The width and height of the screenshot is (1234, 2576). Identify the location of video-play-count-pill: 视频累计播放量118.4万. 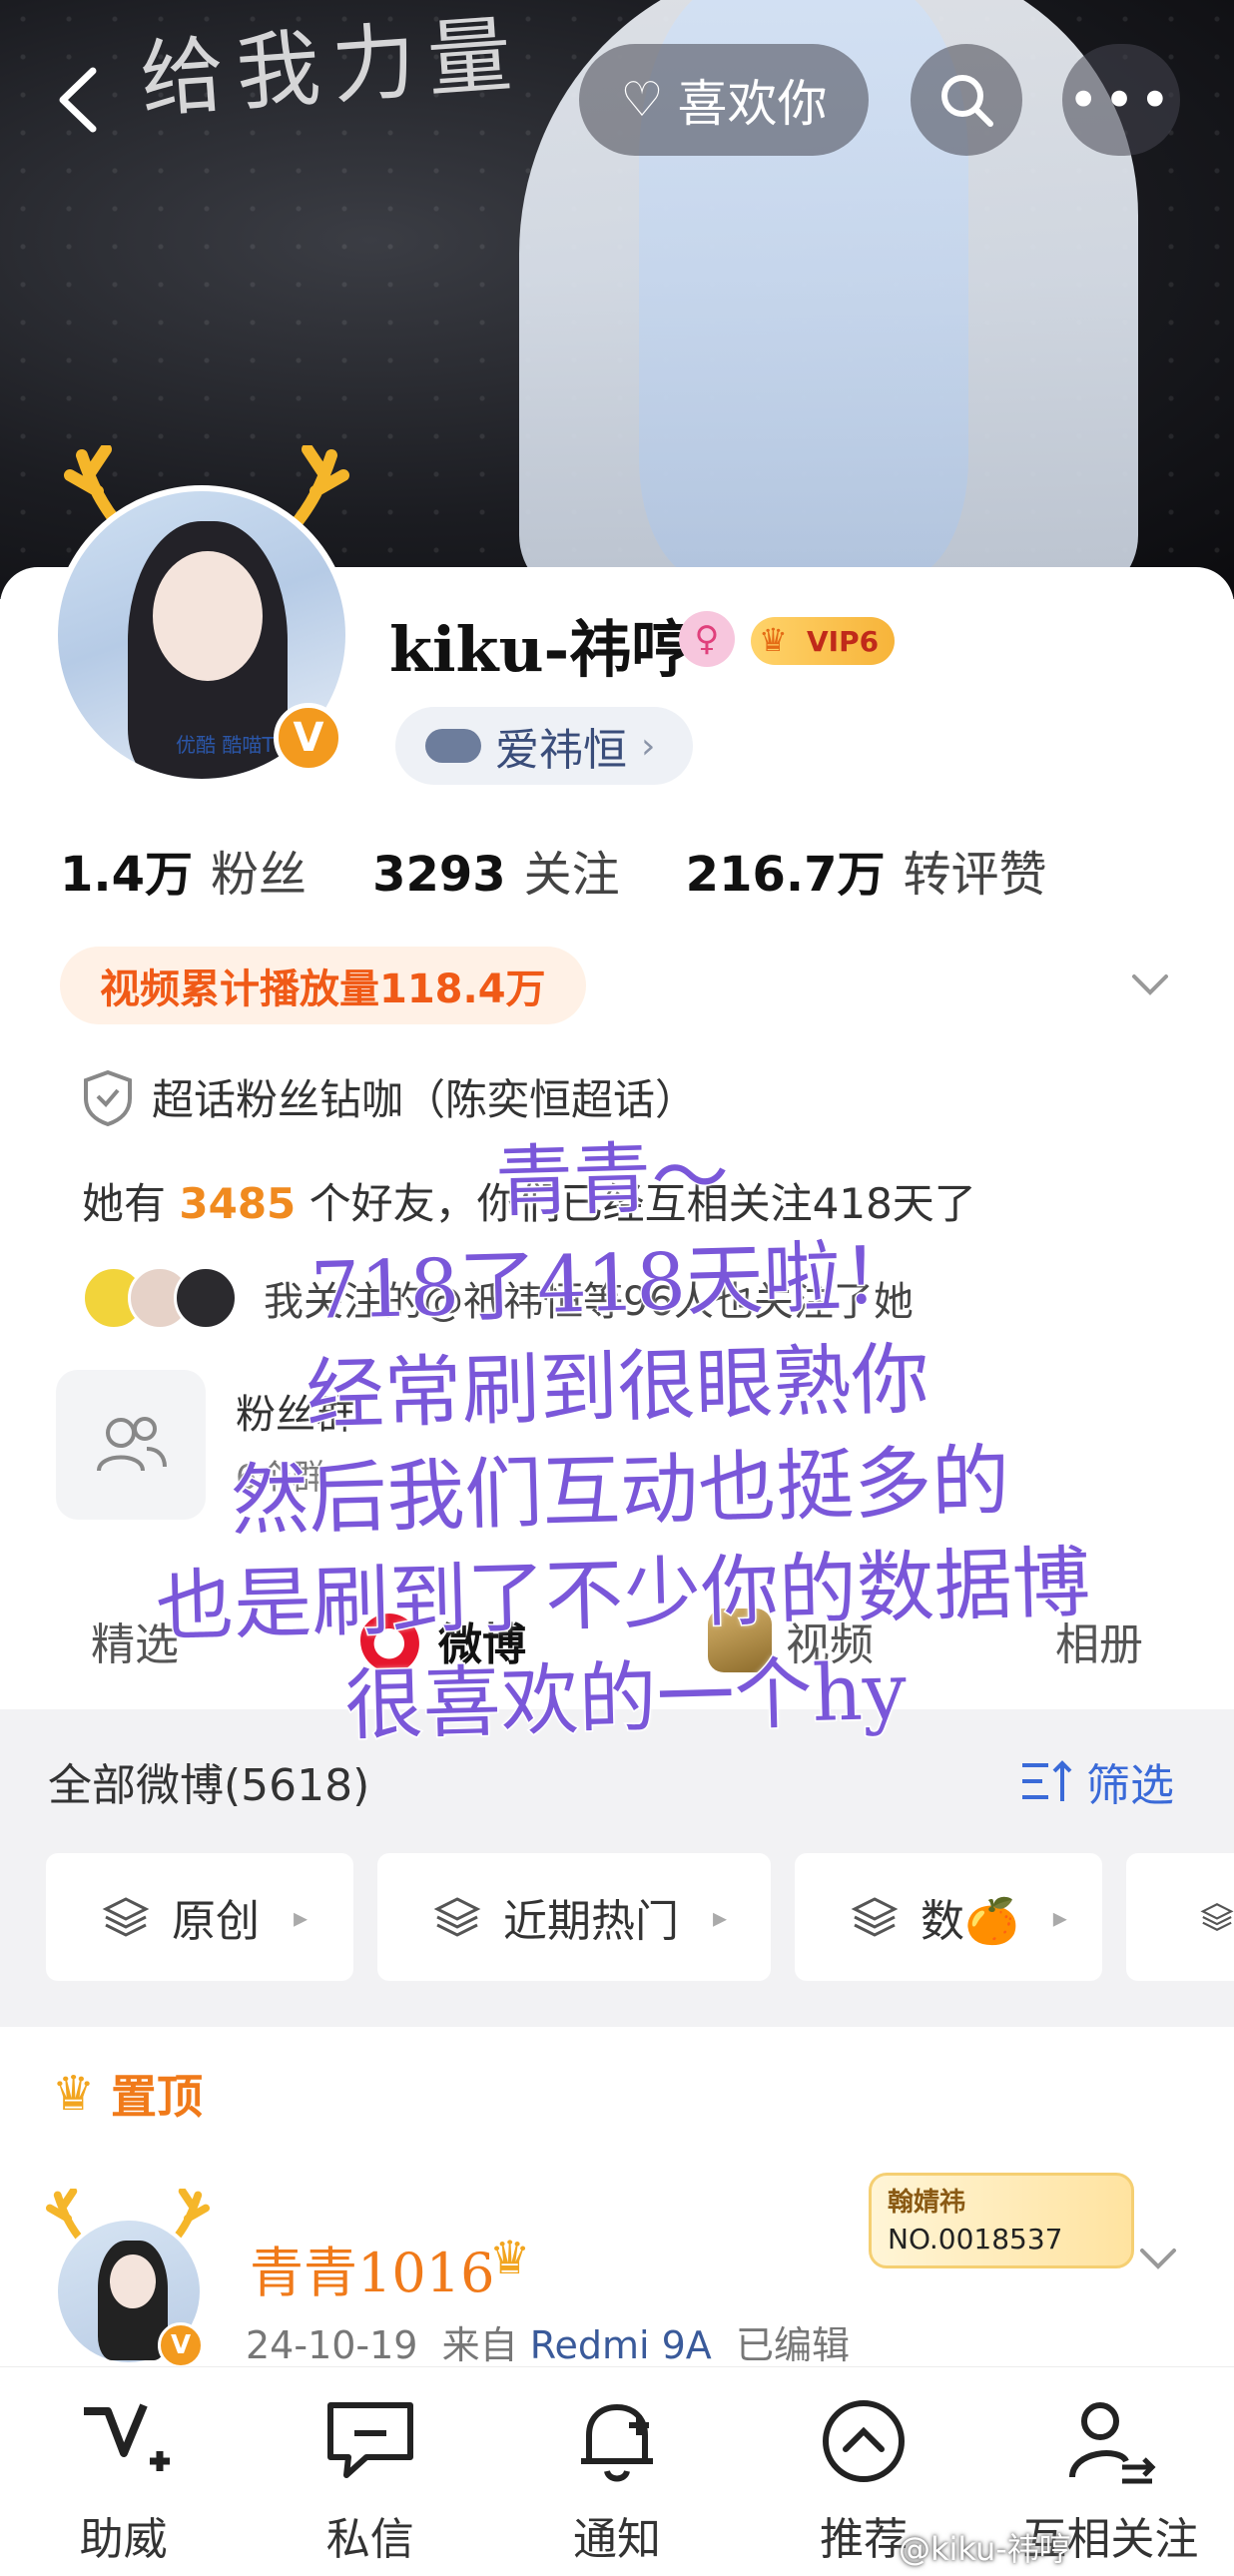
(323, 985).